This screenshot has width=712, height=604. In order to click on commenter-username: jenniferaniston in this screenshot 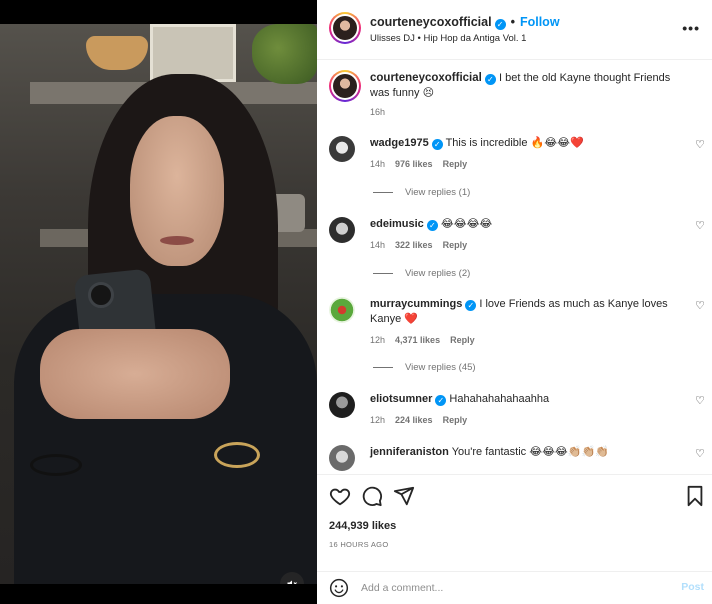, I will do `click(409, 452)`.